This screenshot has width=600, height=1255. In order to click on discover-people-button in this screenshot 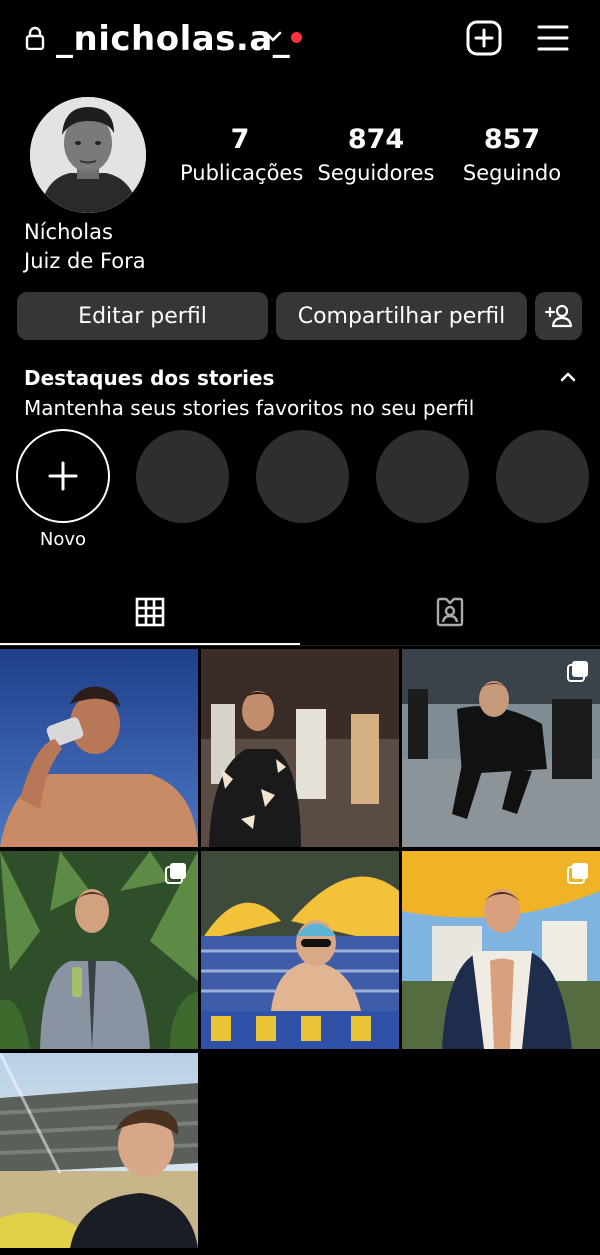, I will do `click(558, 316)`.